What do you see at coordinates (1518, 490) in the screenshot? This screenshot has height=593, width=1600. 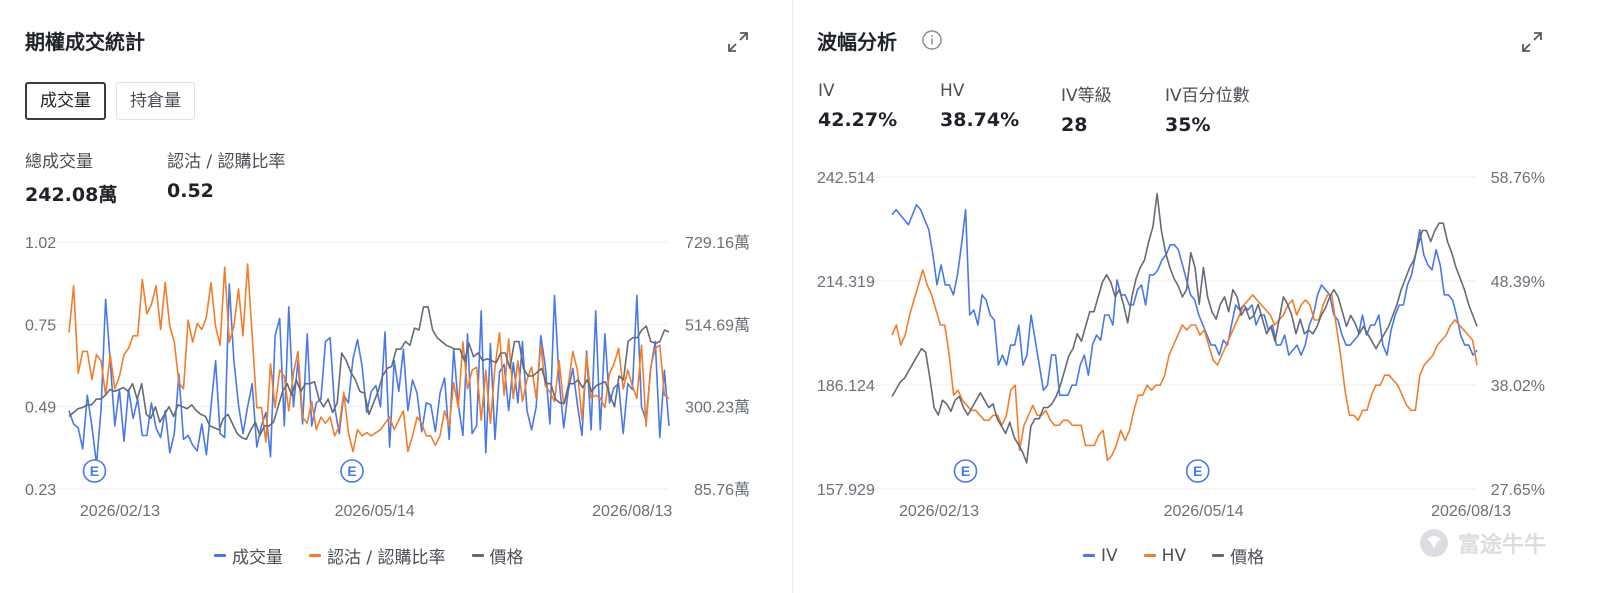 I see `y-right-tick-label: 27.65%` at bounding box center [1518, 490].